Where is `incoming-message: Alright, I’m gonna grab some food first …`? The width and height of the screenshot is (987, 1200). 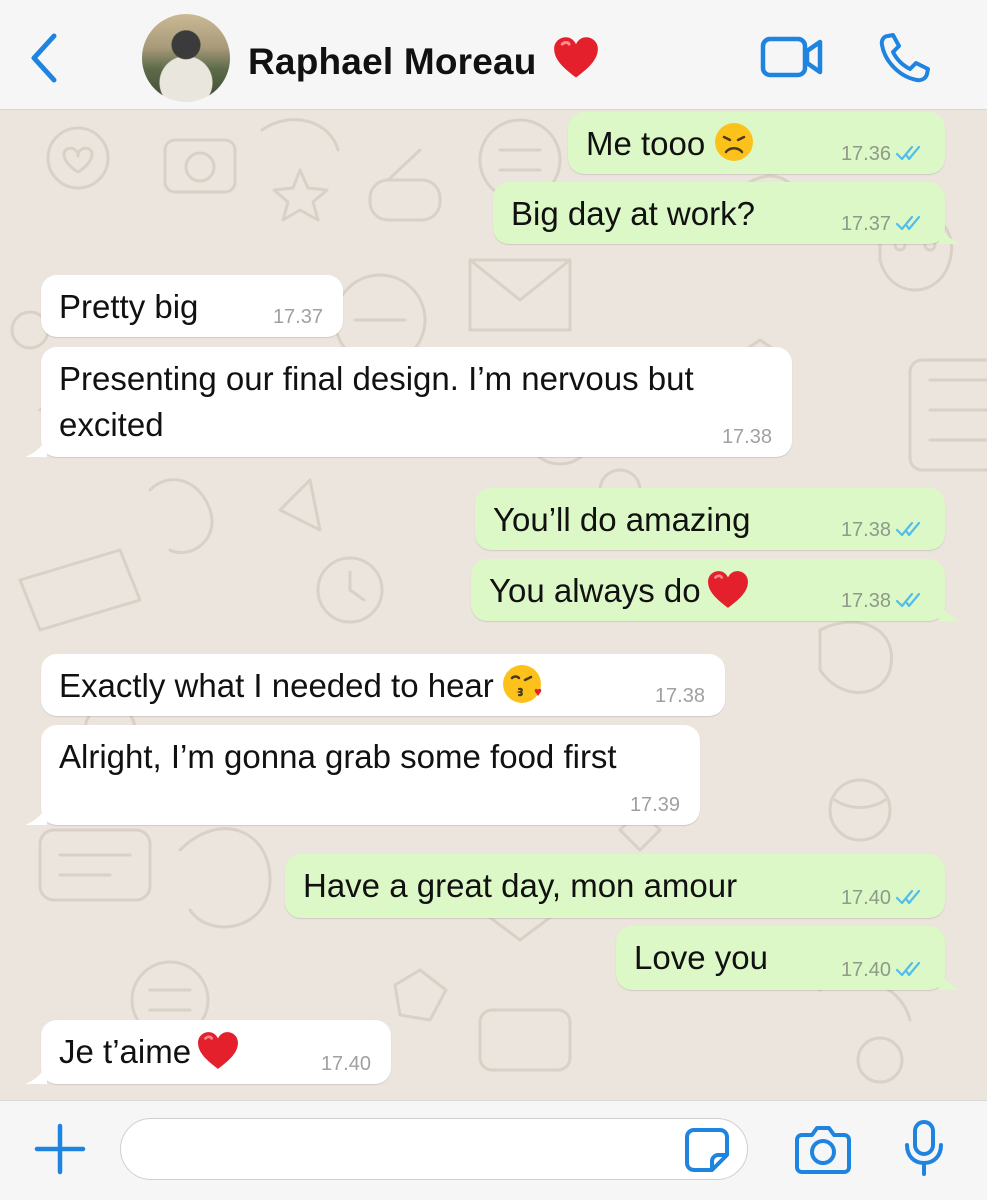
incoming-message: Alright, I’m gonna grab some food first … is located at coordinates (362, 775).